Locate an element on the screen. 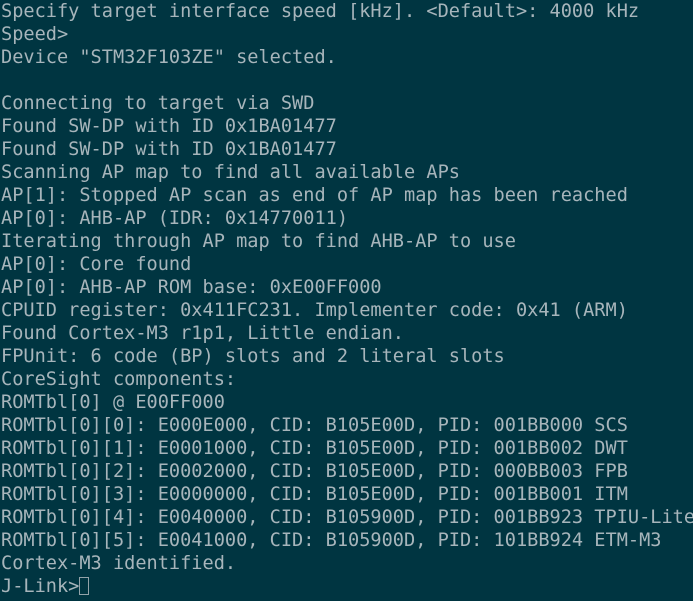 The image size is (693, 601). terminal-line: Speed> is located at coordinates (35, 34).